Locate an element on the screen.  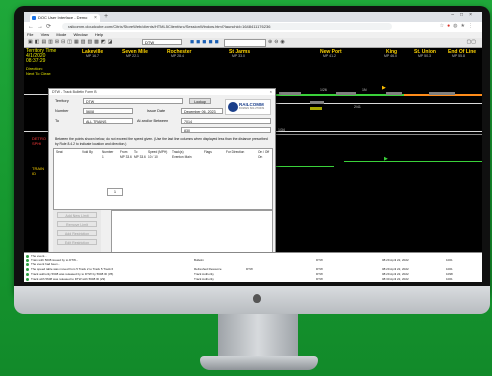
grid-header: Void By is located at coordinates (87, 152).